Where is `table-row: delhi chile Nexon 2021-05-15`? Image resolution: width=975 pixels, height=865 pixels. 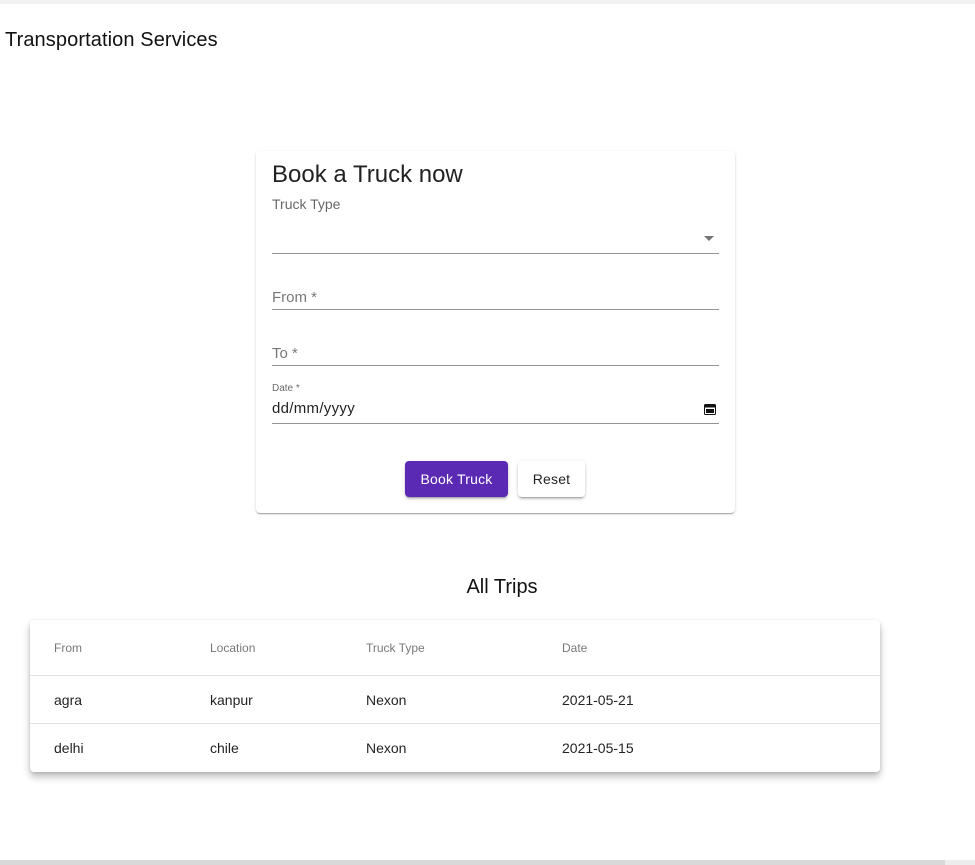
table-row: delhi chile Nexon 2021-05-15 is located at coordinates (455, 748).